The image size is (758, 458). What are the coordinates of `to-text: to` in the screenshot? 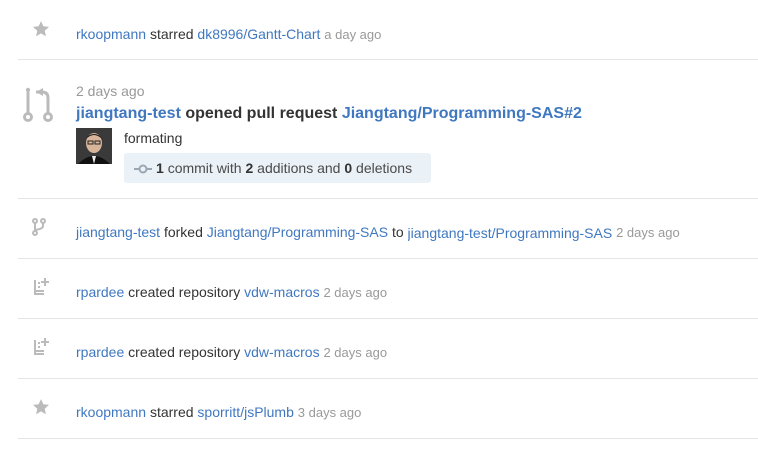 It's located at (397, 232).